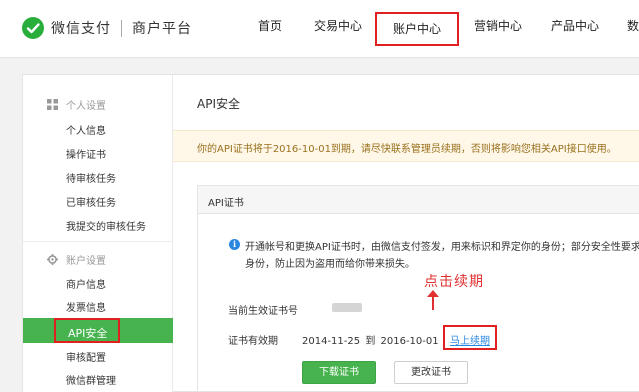 The height and width of the screenshot is (392, 639). I want to click on renew-now-link: 马上续期, so click(470, 339).